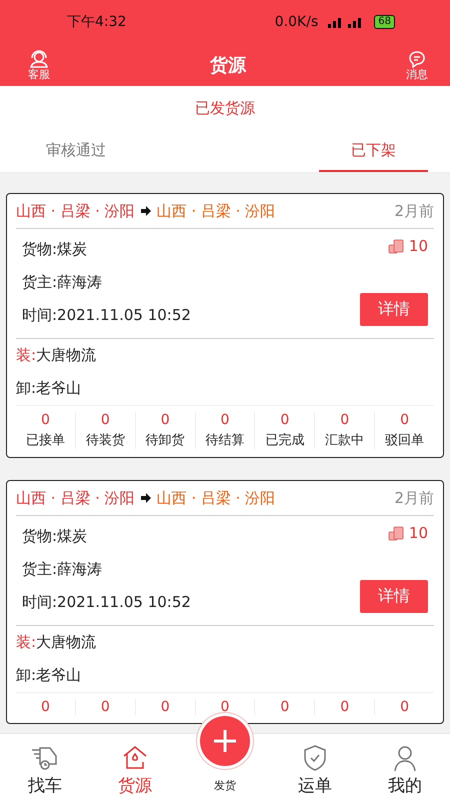  Describe the element at coordinates (76, 151) in the screenshot. I see `tab: 审核通过` at that location.